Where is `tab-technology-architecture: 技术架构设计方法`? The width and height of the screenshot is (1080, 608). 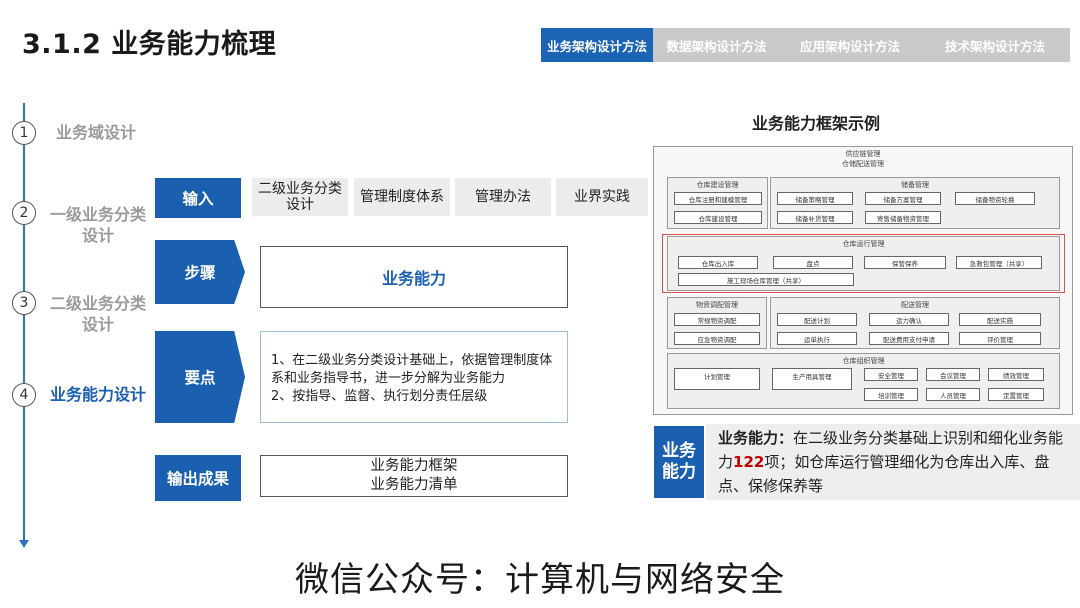
tab-technology-architecture: 技术架构设计方法 is located at coordinates (995, 45).